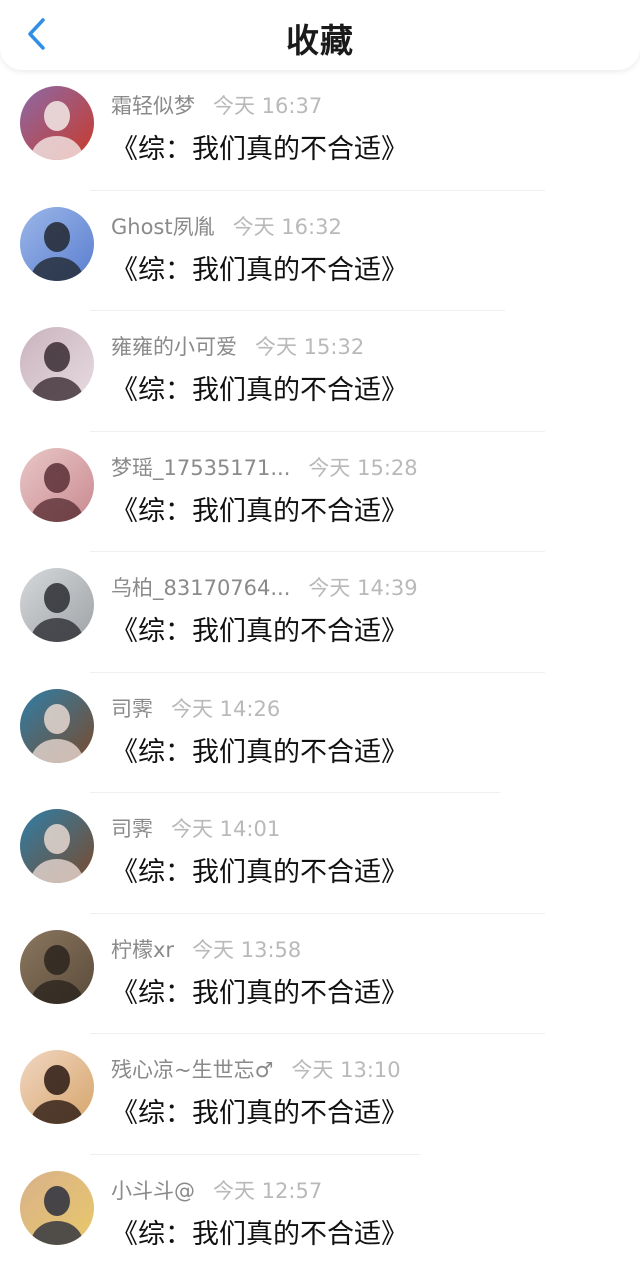  I want to click on timestamp: 今天 13:10, so click(345, 1069).